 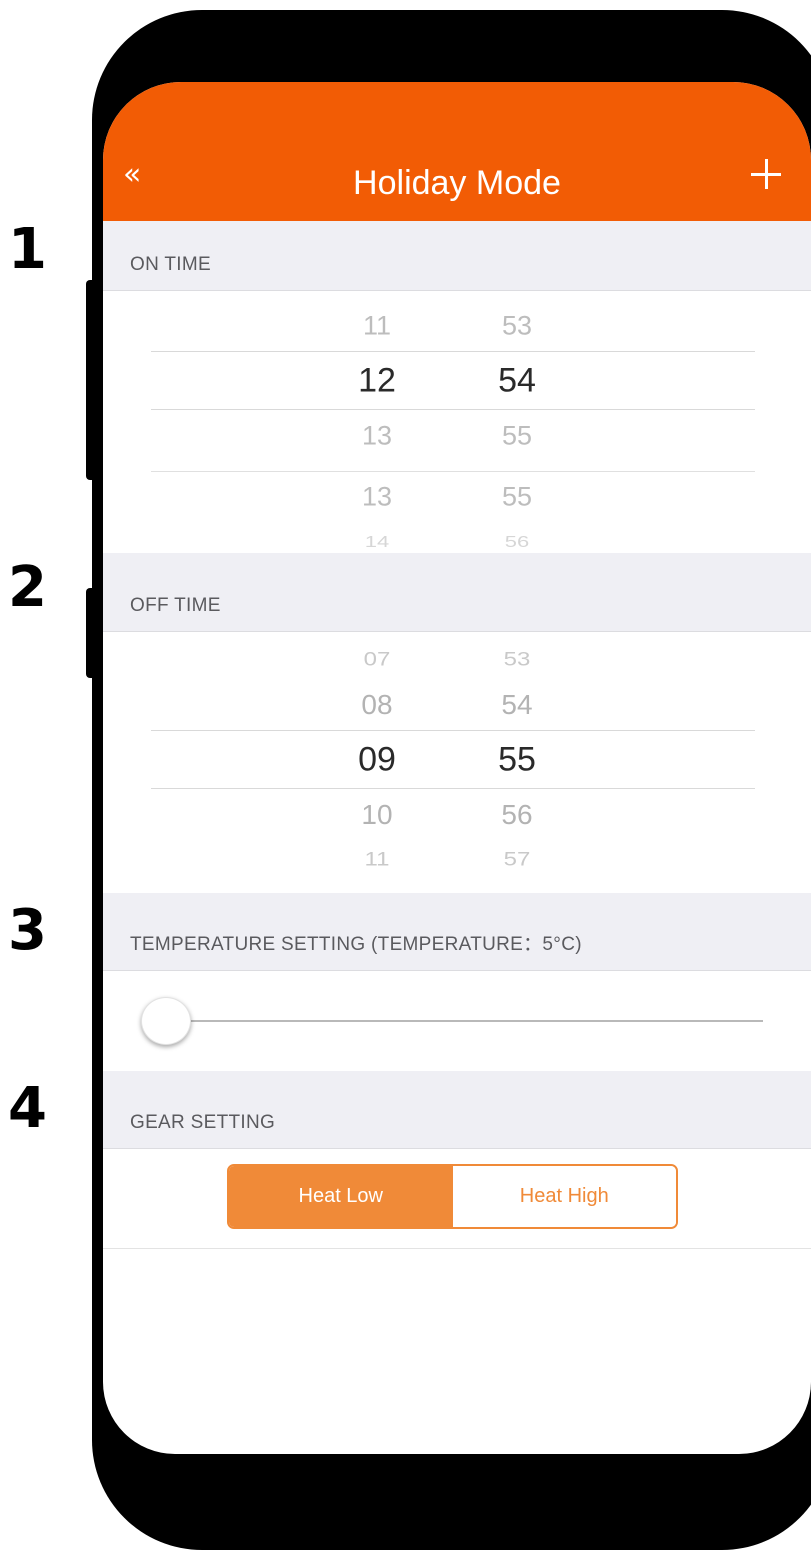 I want to click on gear-setting-area: Heat Low Heat High, so click(x=457, y=1199).